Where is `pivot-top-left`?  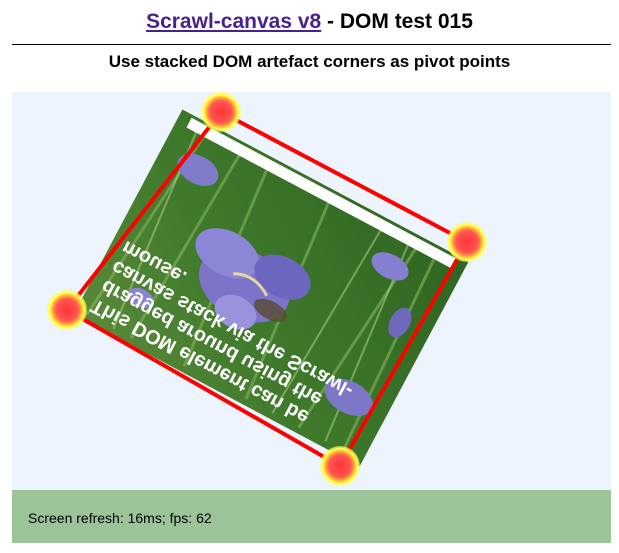
pivot-top-left is located at coordinates (221, 112).